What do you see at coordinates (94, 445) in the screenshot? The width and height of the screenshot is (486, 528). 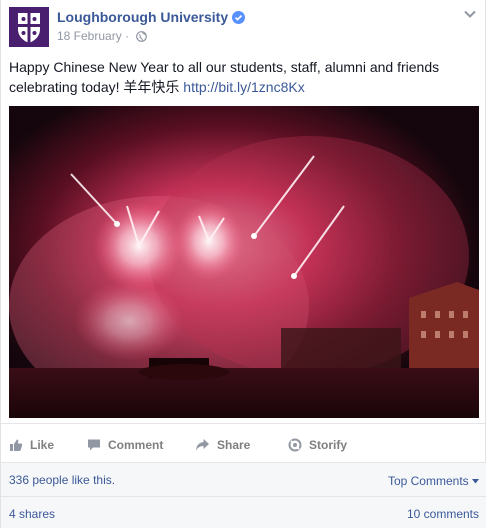 I see `comment-bubble-icon` at bounding box center [94, 445].